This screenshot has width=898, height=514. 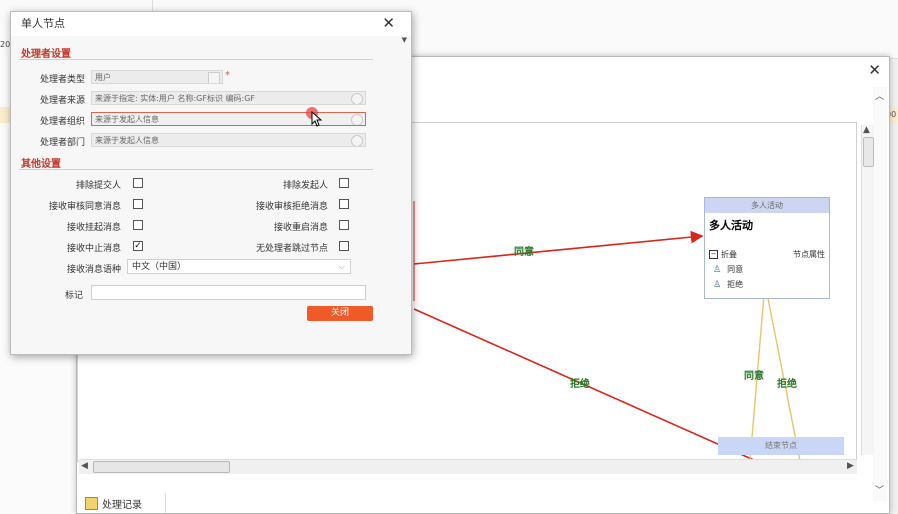 What do you see at coordinates (84, 466) in the screenshot?
I see `canvas-scroll-left-icon: ◀` at bounding box center [84, 466].